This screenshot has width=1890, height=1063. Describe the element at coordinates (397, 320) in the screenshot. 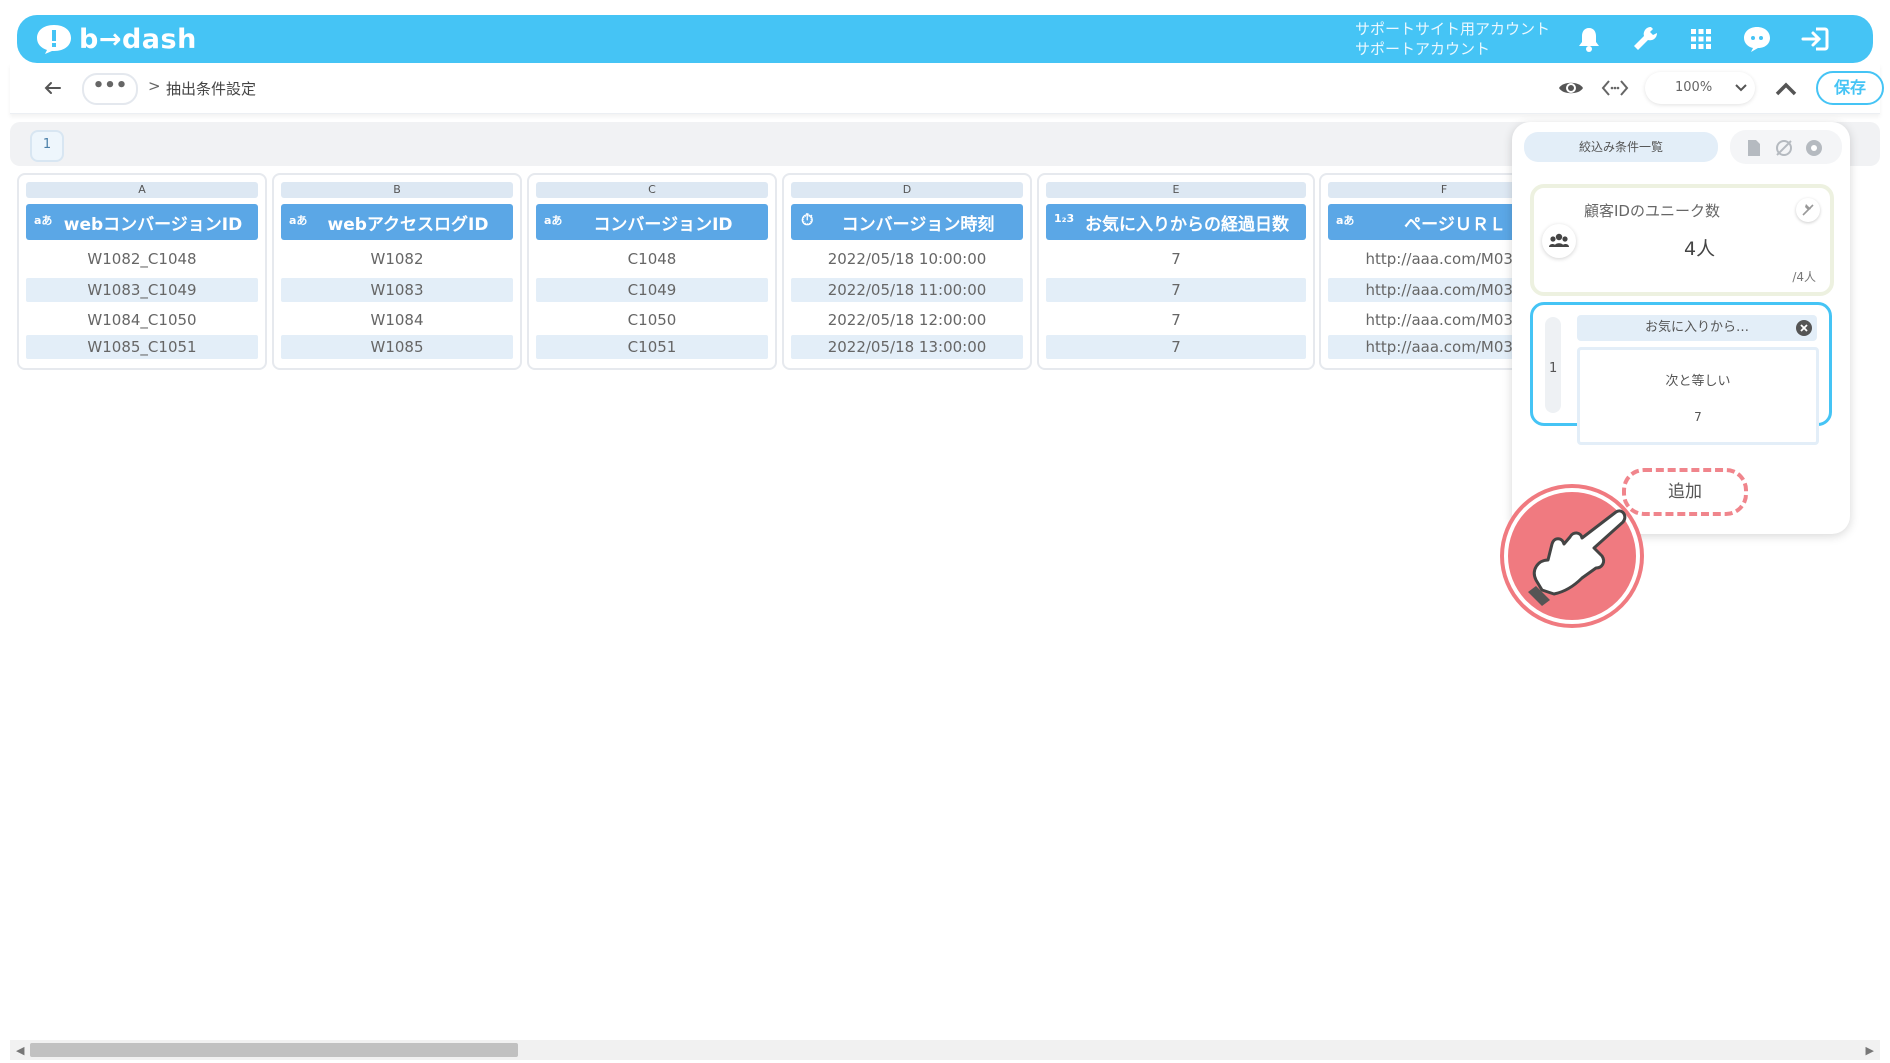

I see `table-cell: W1084` at that location.